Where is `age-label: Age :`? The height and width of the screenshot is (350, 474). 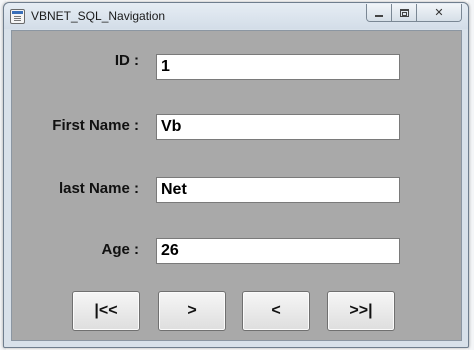
age-label: Age : is located at coordinates (120, 249).